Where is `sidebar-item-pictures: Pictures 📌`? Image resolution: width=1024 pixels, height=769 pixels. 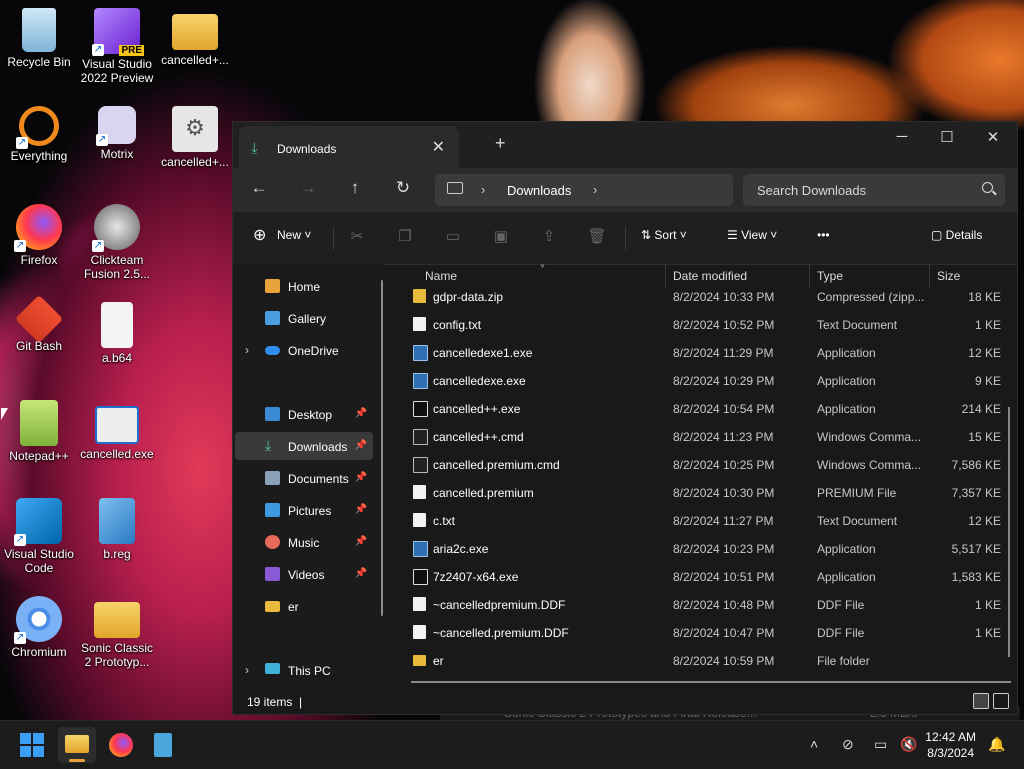 sidebar-item-pictures: Pictures 📌 is located at coordinates (304, 510).